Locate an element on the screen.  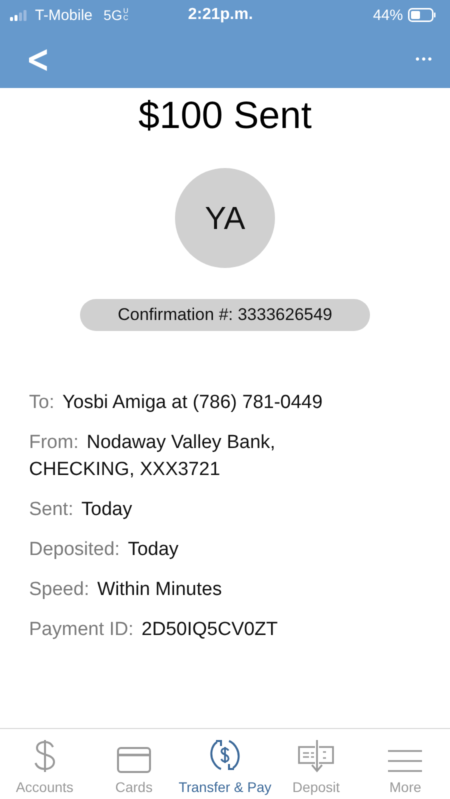
menu-icon is located at coordinates (405, 761).